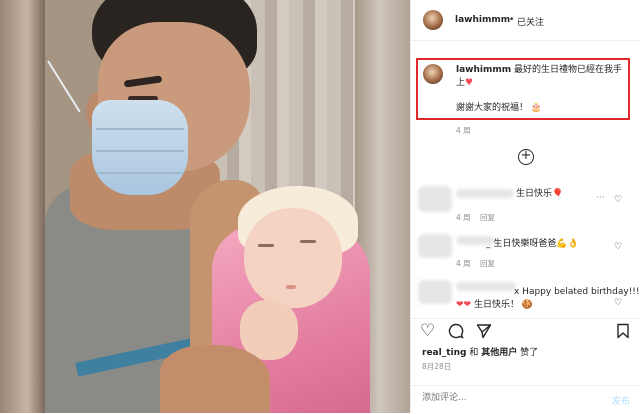  I want to click on photo-baby-mouth, so click(291, 287).